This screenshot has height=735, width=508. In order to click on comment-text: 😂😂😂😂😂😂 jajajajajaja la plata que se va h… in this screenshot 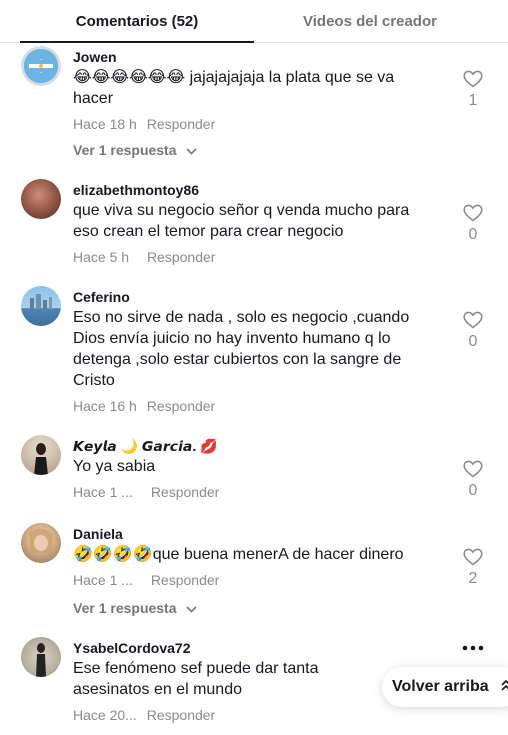, I will do `click(234, 88)`.